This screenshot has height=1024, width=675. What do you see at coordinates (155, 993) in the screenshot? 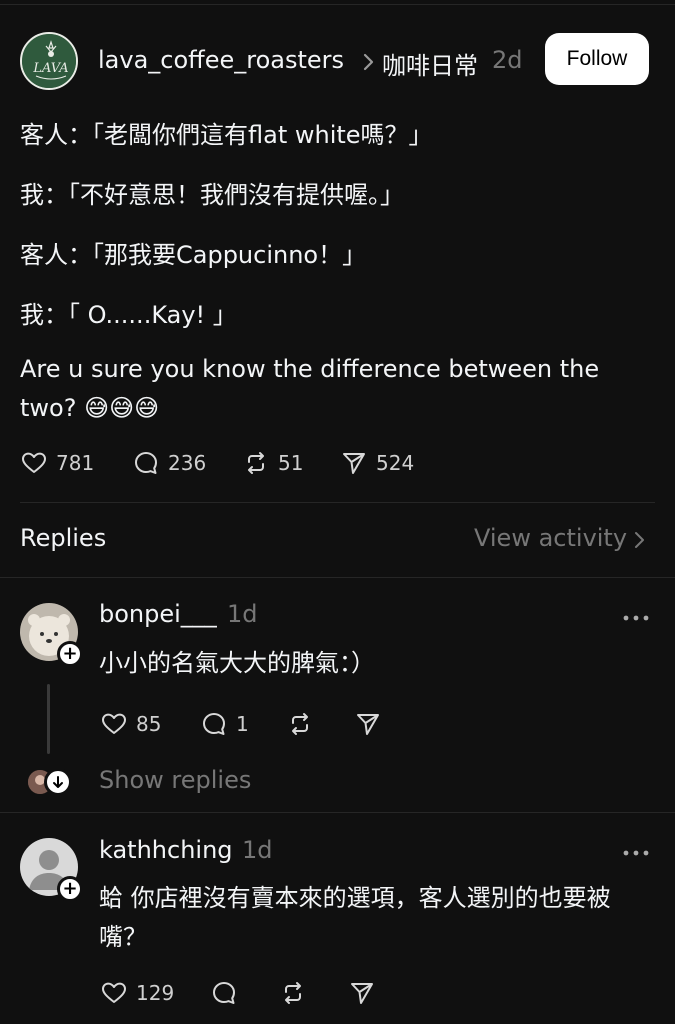
I see `like-count: 129` at bounding box center [155, 993].